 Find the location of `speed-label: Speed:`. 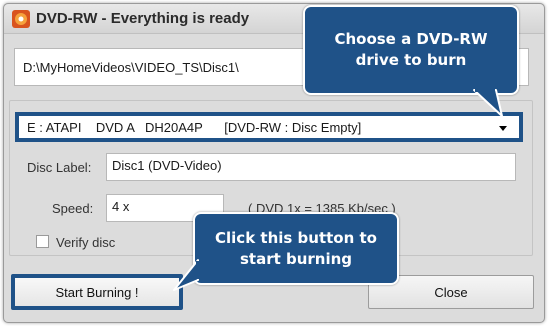

speed-label: Speed: is located at coordinates (73, 208).